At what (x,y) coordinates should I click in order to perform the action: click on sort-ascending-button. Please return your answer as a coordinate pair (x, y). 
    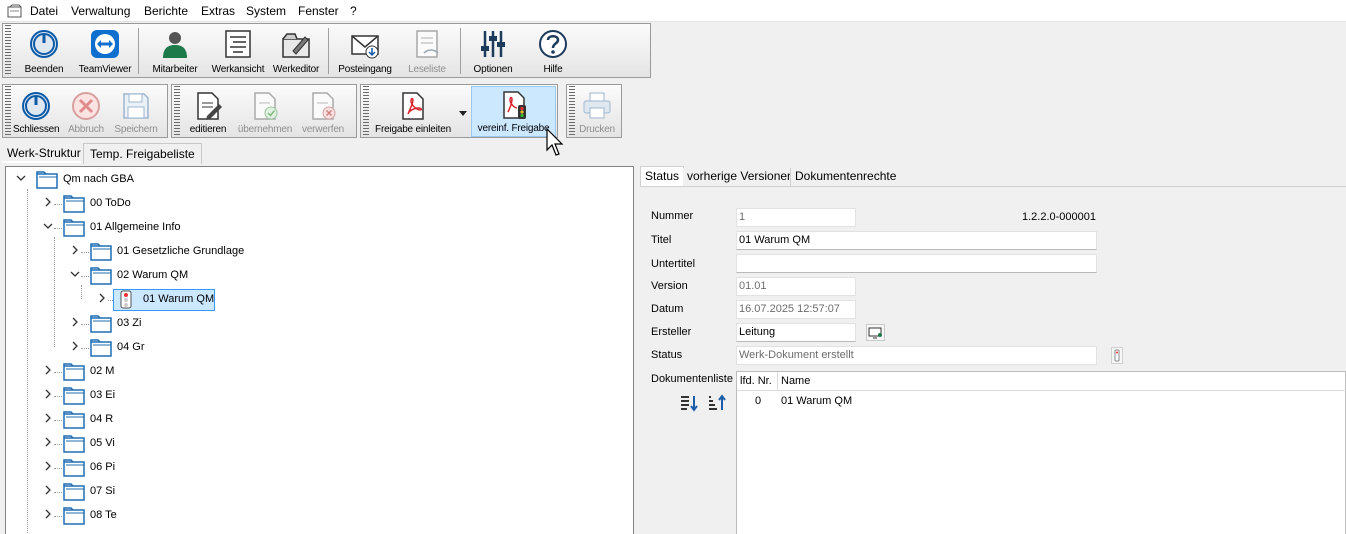
    Looking at the image, I should click on (717, 402).